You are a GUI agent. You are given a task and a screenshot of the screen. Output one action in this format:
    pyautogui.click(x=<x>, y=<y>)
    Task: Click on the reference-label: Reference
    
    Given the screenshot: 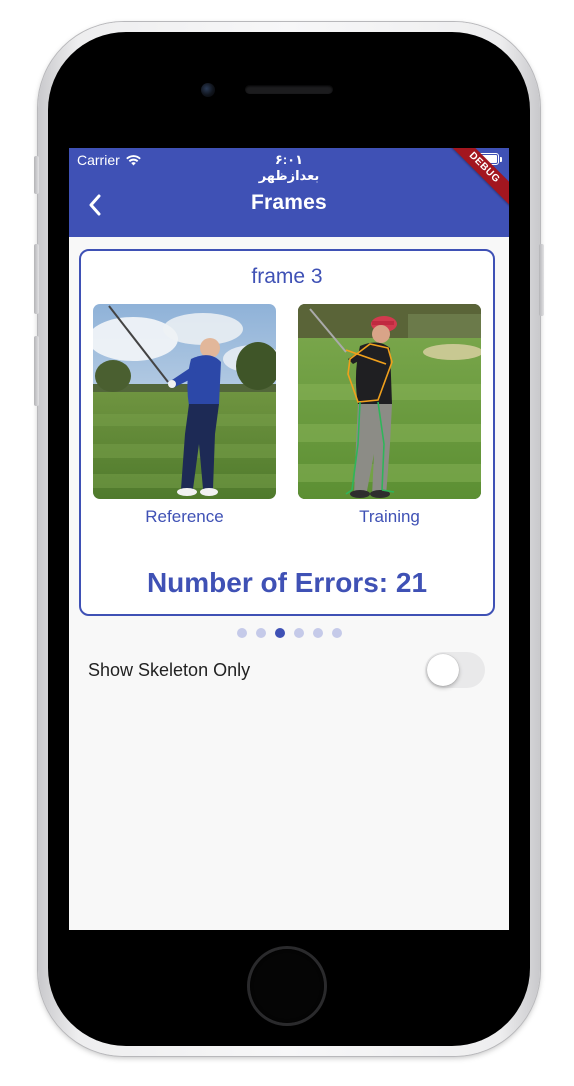 What is the action you would take?
    pyautogui.click(x=184, y=516)
    